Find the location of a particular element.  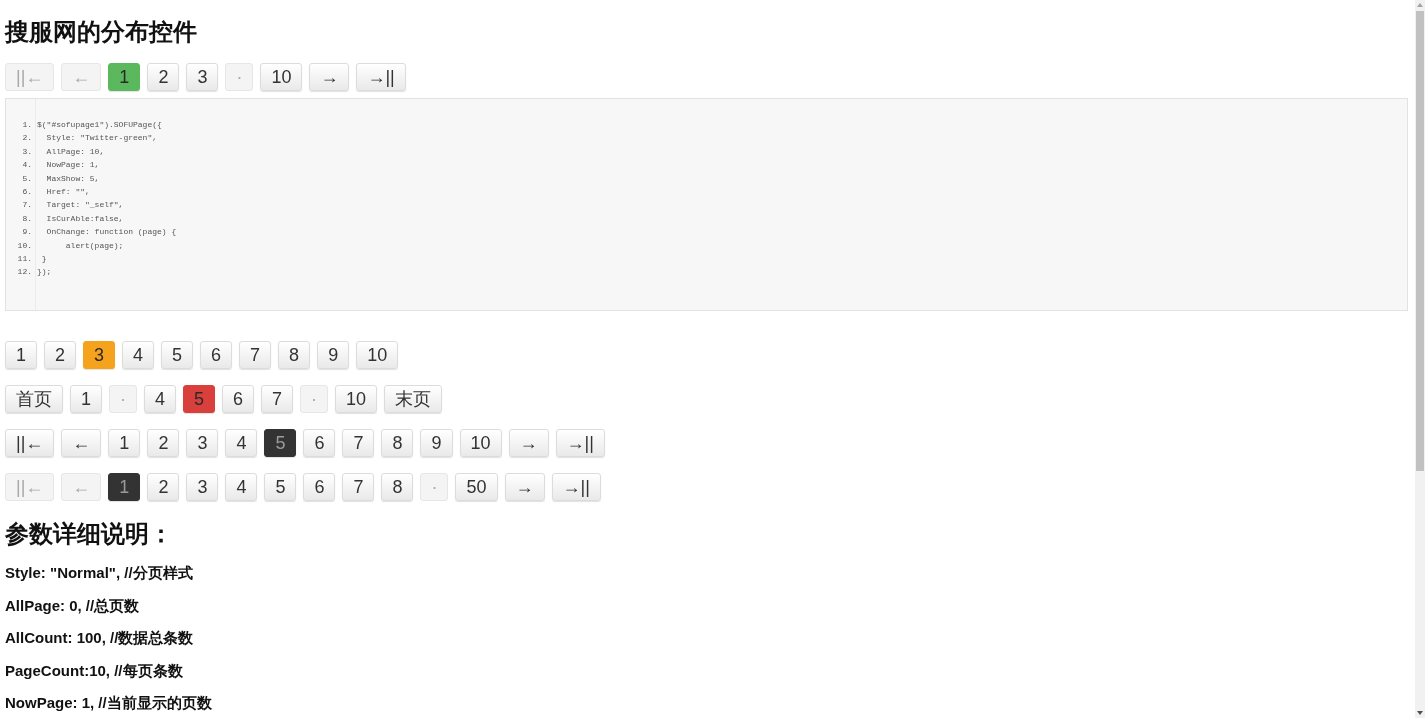

line-number: 1. is located at coordinates (26, 125).